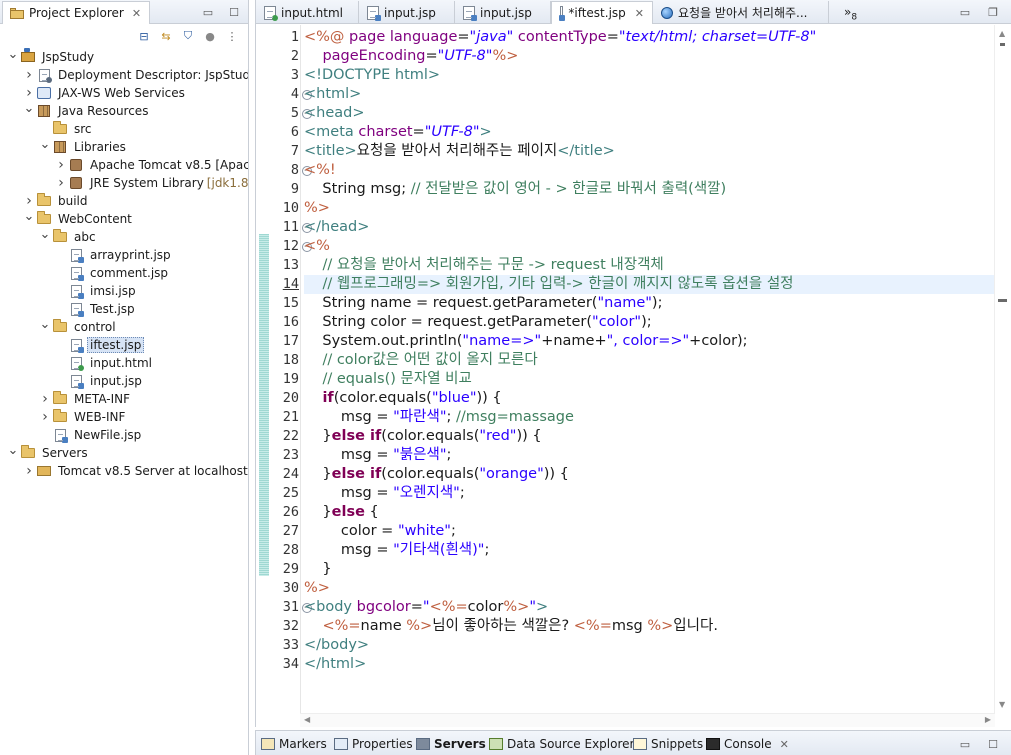 This screenshot has width=1011, height=755. What do you see at coordinates (654, 360) in the screenshot?
I see `code-line: // color값은 어떤 값이 올지 모른다` at bounding box center [654, 360].